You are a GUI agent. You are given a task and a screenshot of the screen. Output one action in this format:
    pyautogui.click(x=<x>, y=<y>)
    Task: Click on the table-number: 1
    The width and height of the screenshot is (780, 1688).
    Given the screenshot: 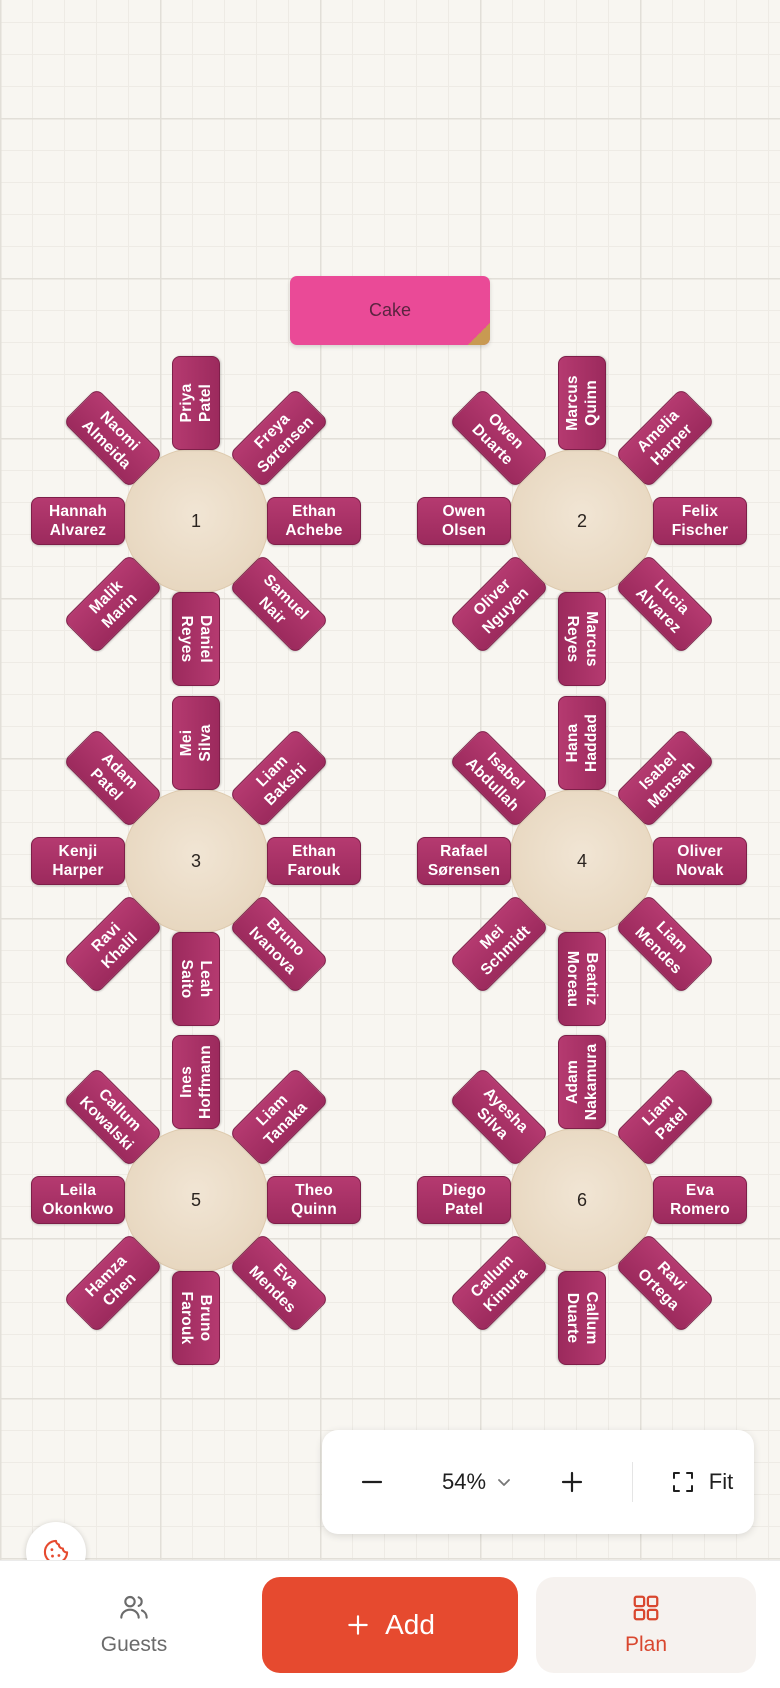 What is the action you would take?
    pyautogui.click(x=195, y=520)
    